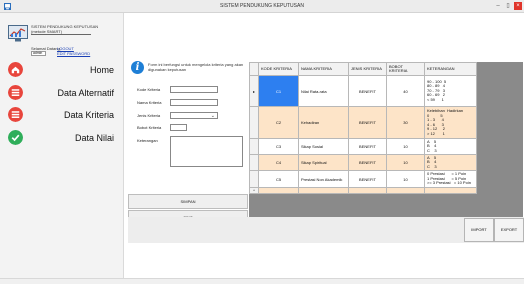  What do you see at coordinates (94, 138) in the screenshot?
I see `nav-label-data-nilai: Data Nilai` at bounding box center [94, 138].